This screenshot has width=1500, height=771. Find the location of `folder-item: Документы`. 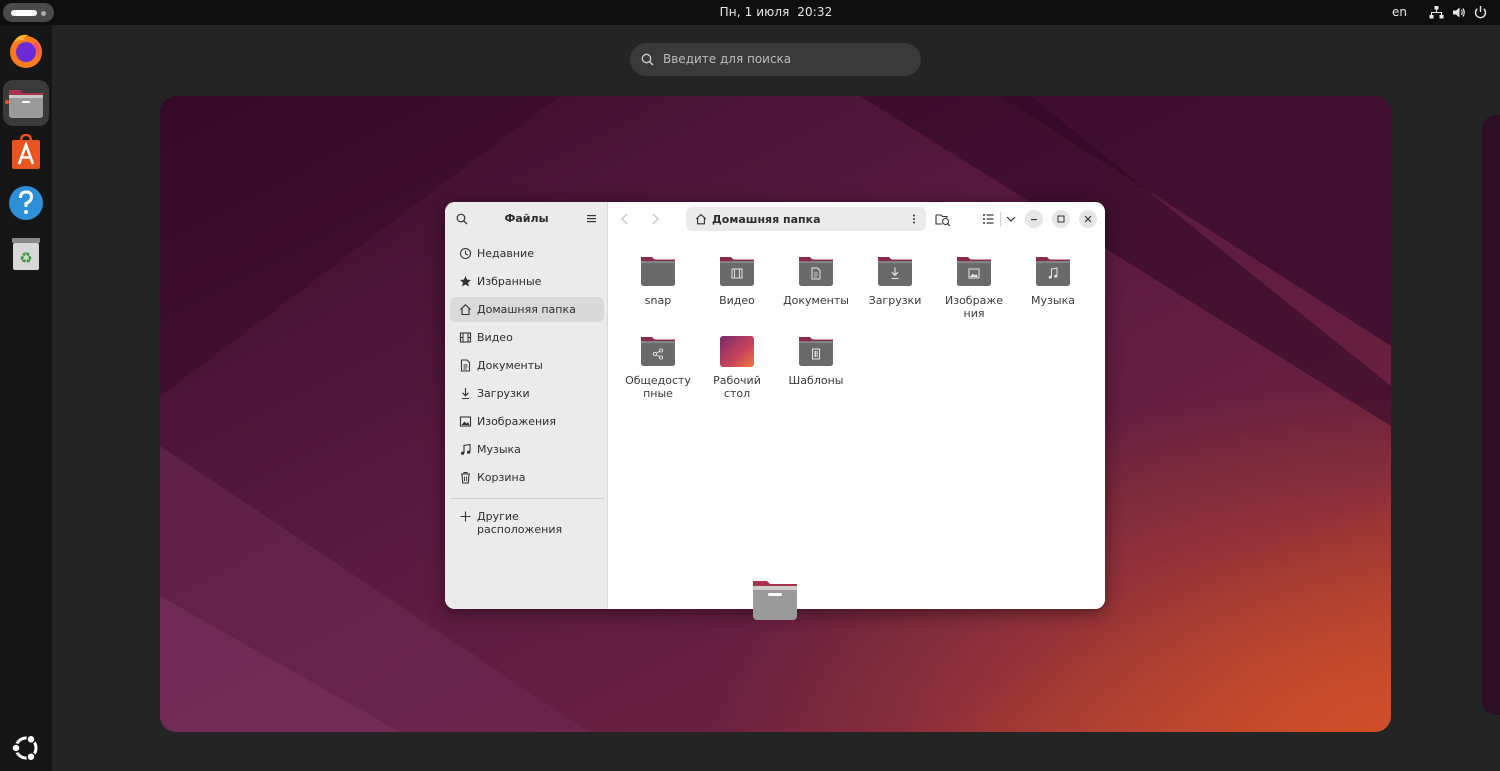

folder-item: Документы is located at coordinates (816, 280).